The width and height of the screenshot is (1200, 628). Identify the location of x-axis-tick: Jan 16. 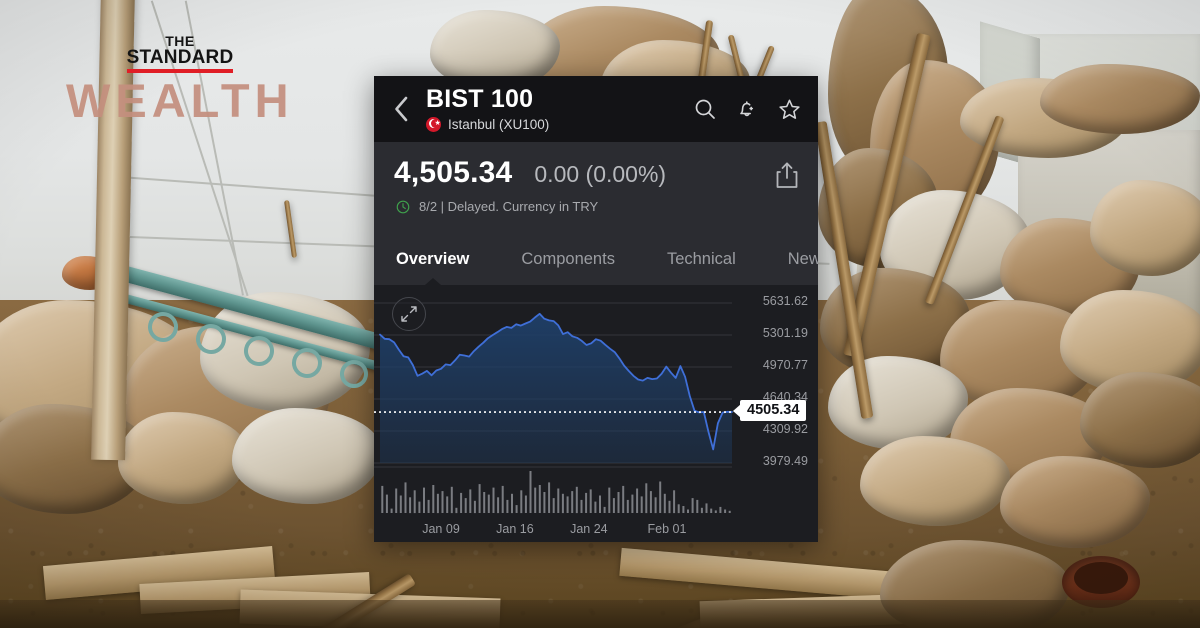
(515, 529).